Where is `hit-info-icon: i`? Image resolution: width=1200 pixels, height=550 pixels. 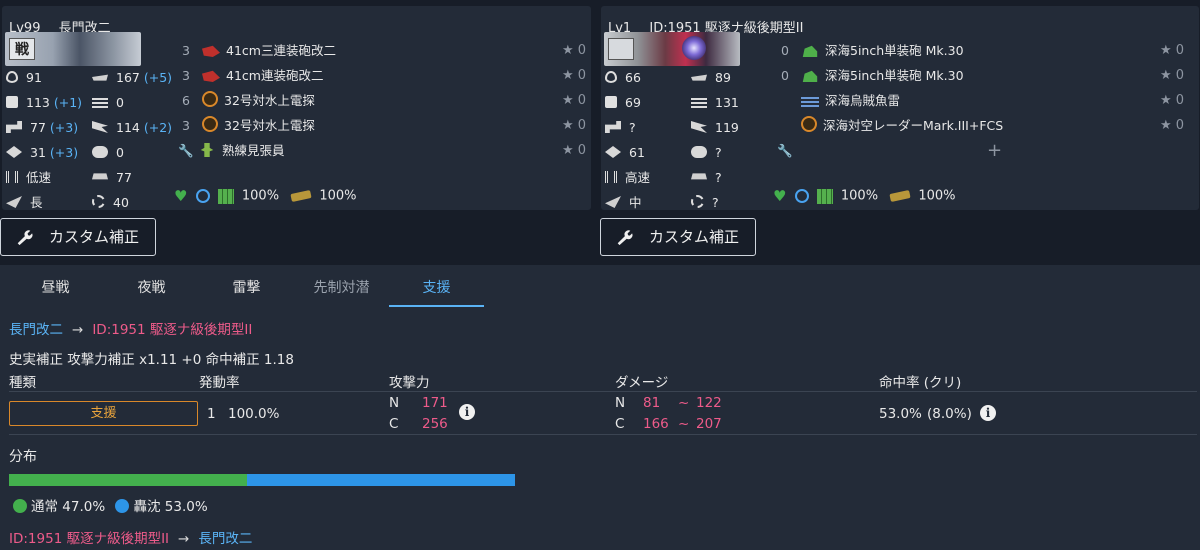
hit-info-icon: i is located at coordinates (988, 413).